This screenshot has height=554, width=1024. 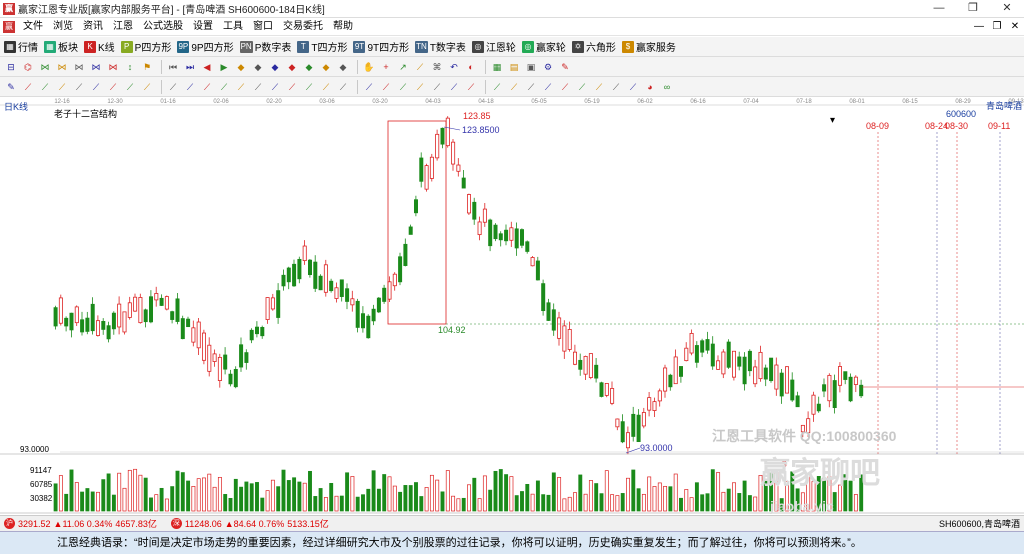 What do you see at coordinates (386, 67) in the screenshot?
I see `tool-button-icon: +` at bounding box center [386, 67].